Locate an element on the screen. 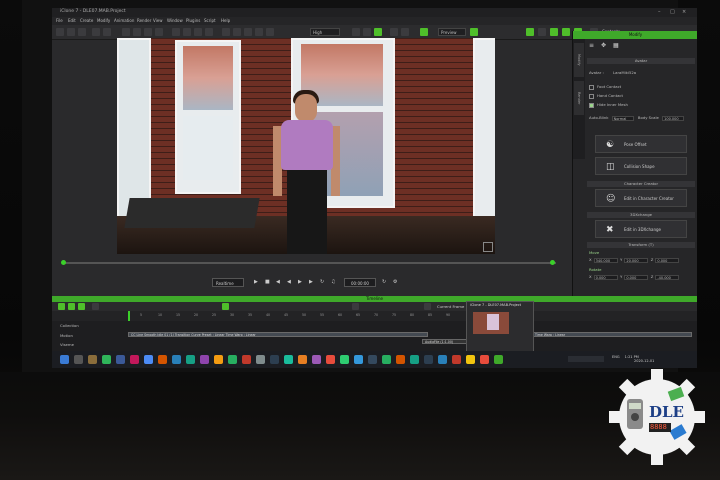  search-icon is located at coordinates (78, 359).